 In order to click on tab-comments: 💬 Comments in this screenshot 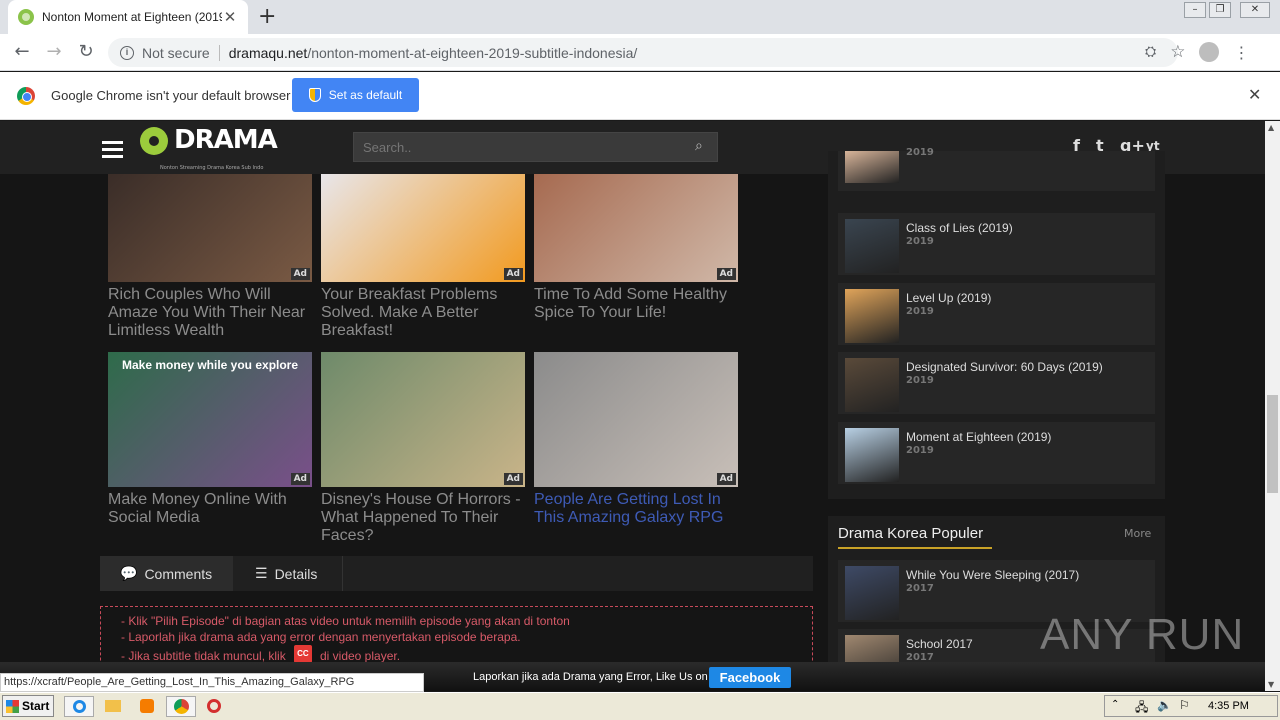, I will do `click(166, 573)`.